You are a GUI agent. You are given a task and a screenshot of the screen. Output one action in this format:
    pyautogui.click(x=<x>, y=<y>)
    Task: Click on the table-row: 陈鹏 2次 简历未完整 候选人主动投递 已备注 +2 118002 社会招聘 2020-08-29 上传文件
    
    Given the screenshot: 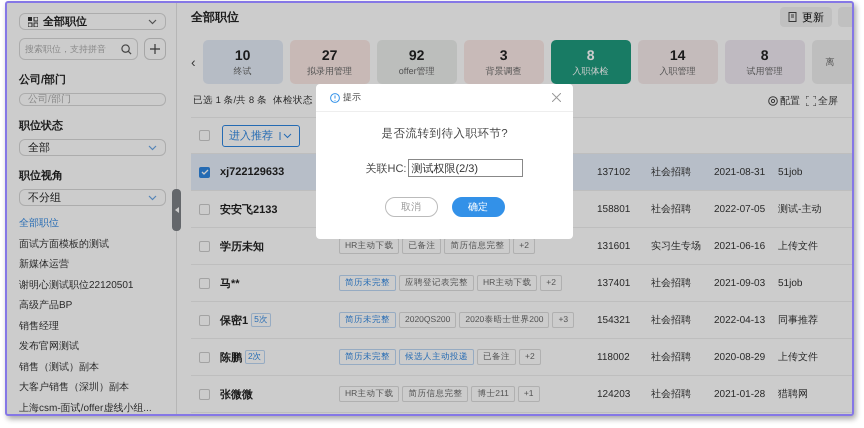 What is the action you would take?
    pyautogui.click(x=521, y=357)
    